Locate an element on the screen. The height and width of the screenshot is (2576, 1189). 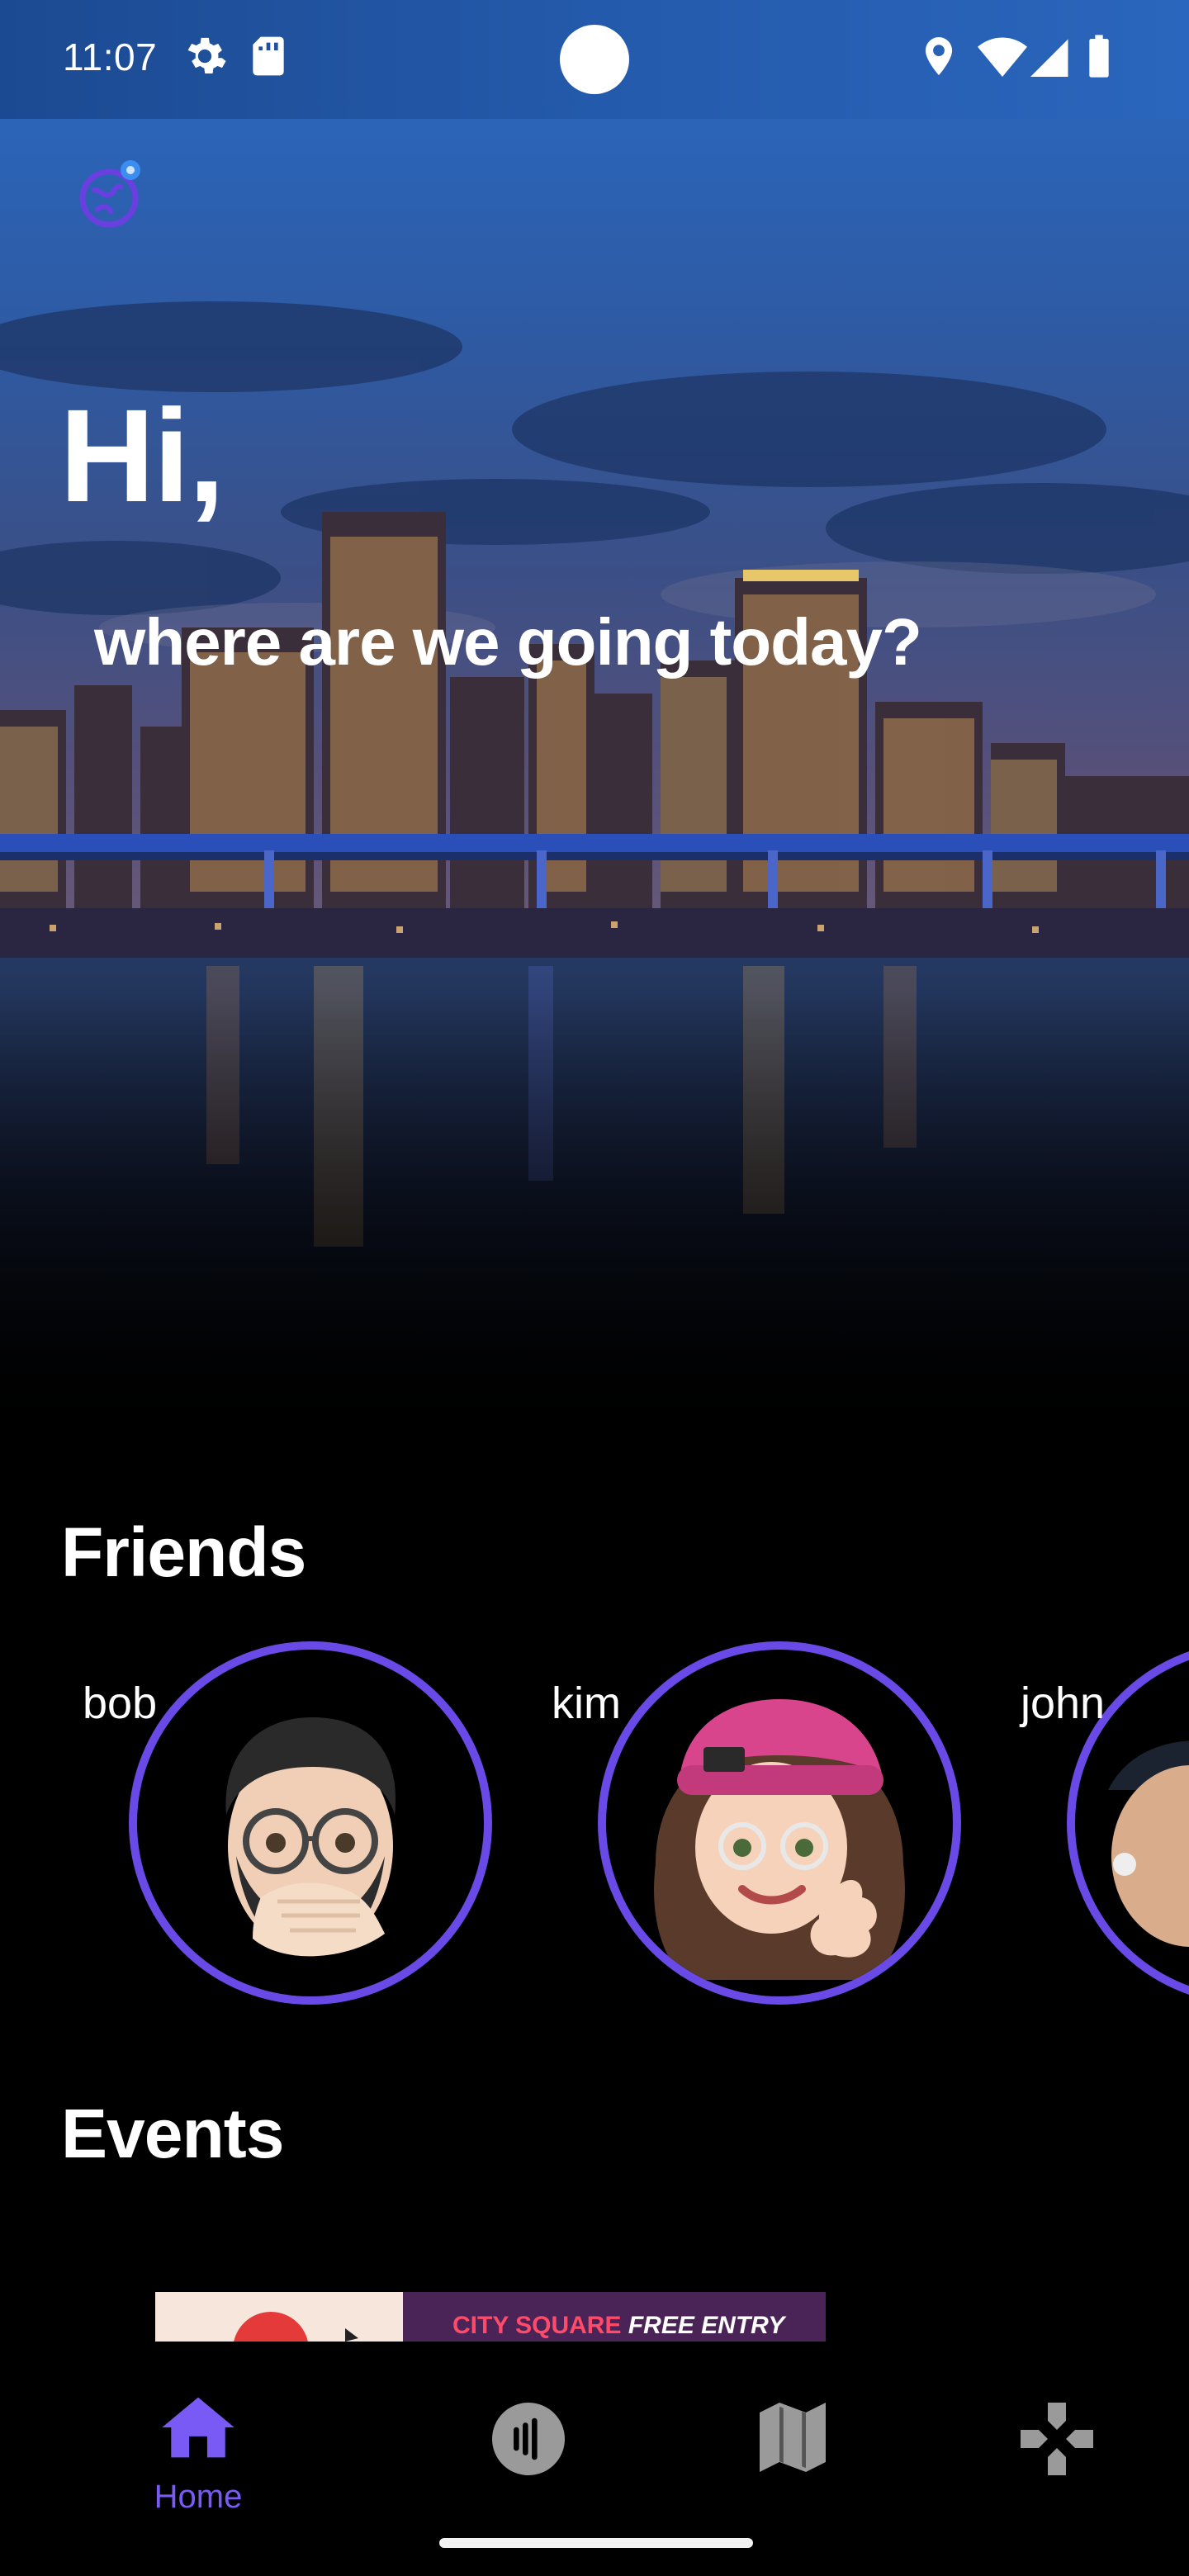
friend-item-john: john is located at coordinates (1105, 1831).